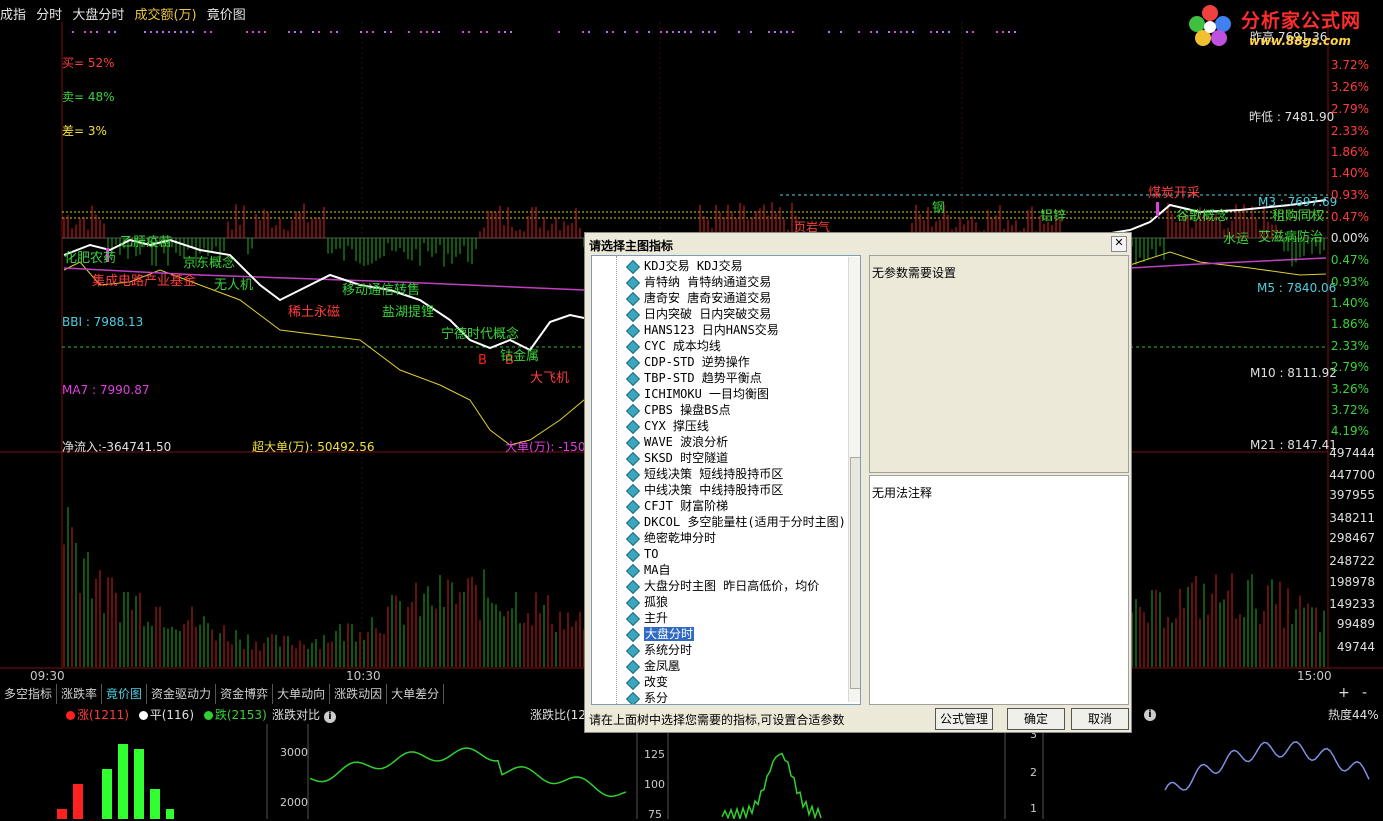  I want to click on tree-item-label: DKCOL 多空能量柱(适用于分时主图), so click(745, 522).